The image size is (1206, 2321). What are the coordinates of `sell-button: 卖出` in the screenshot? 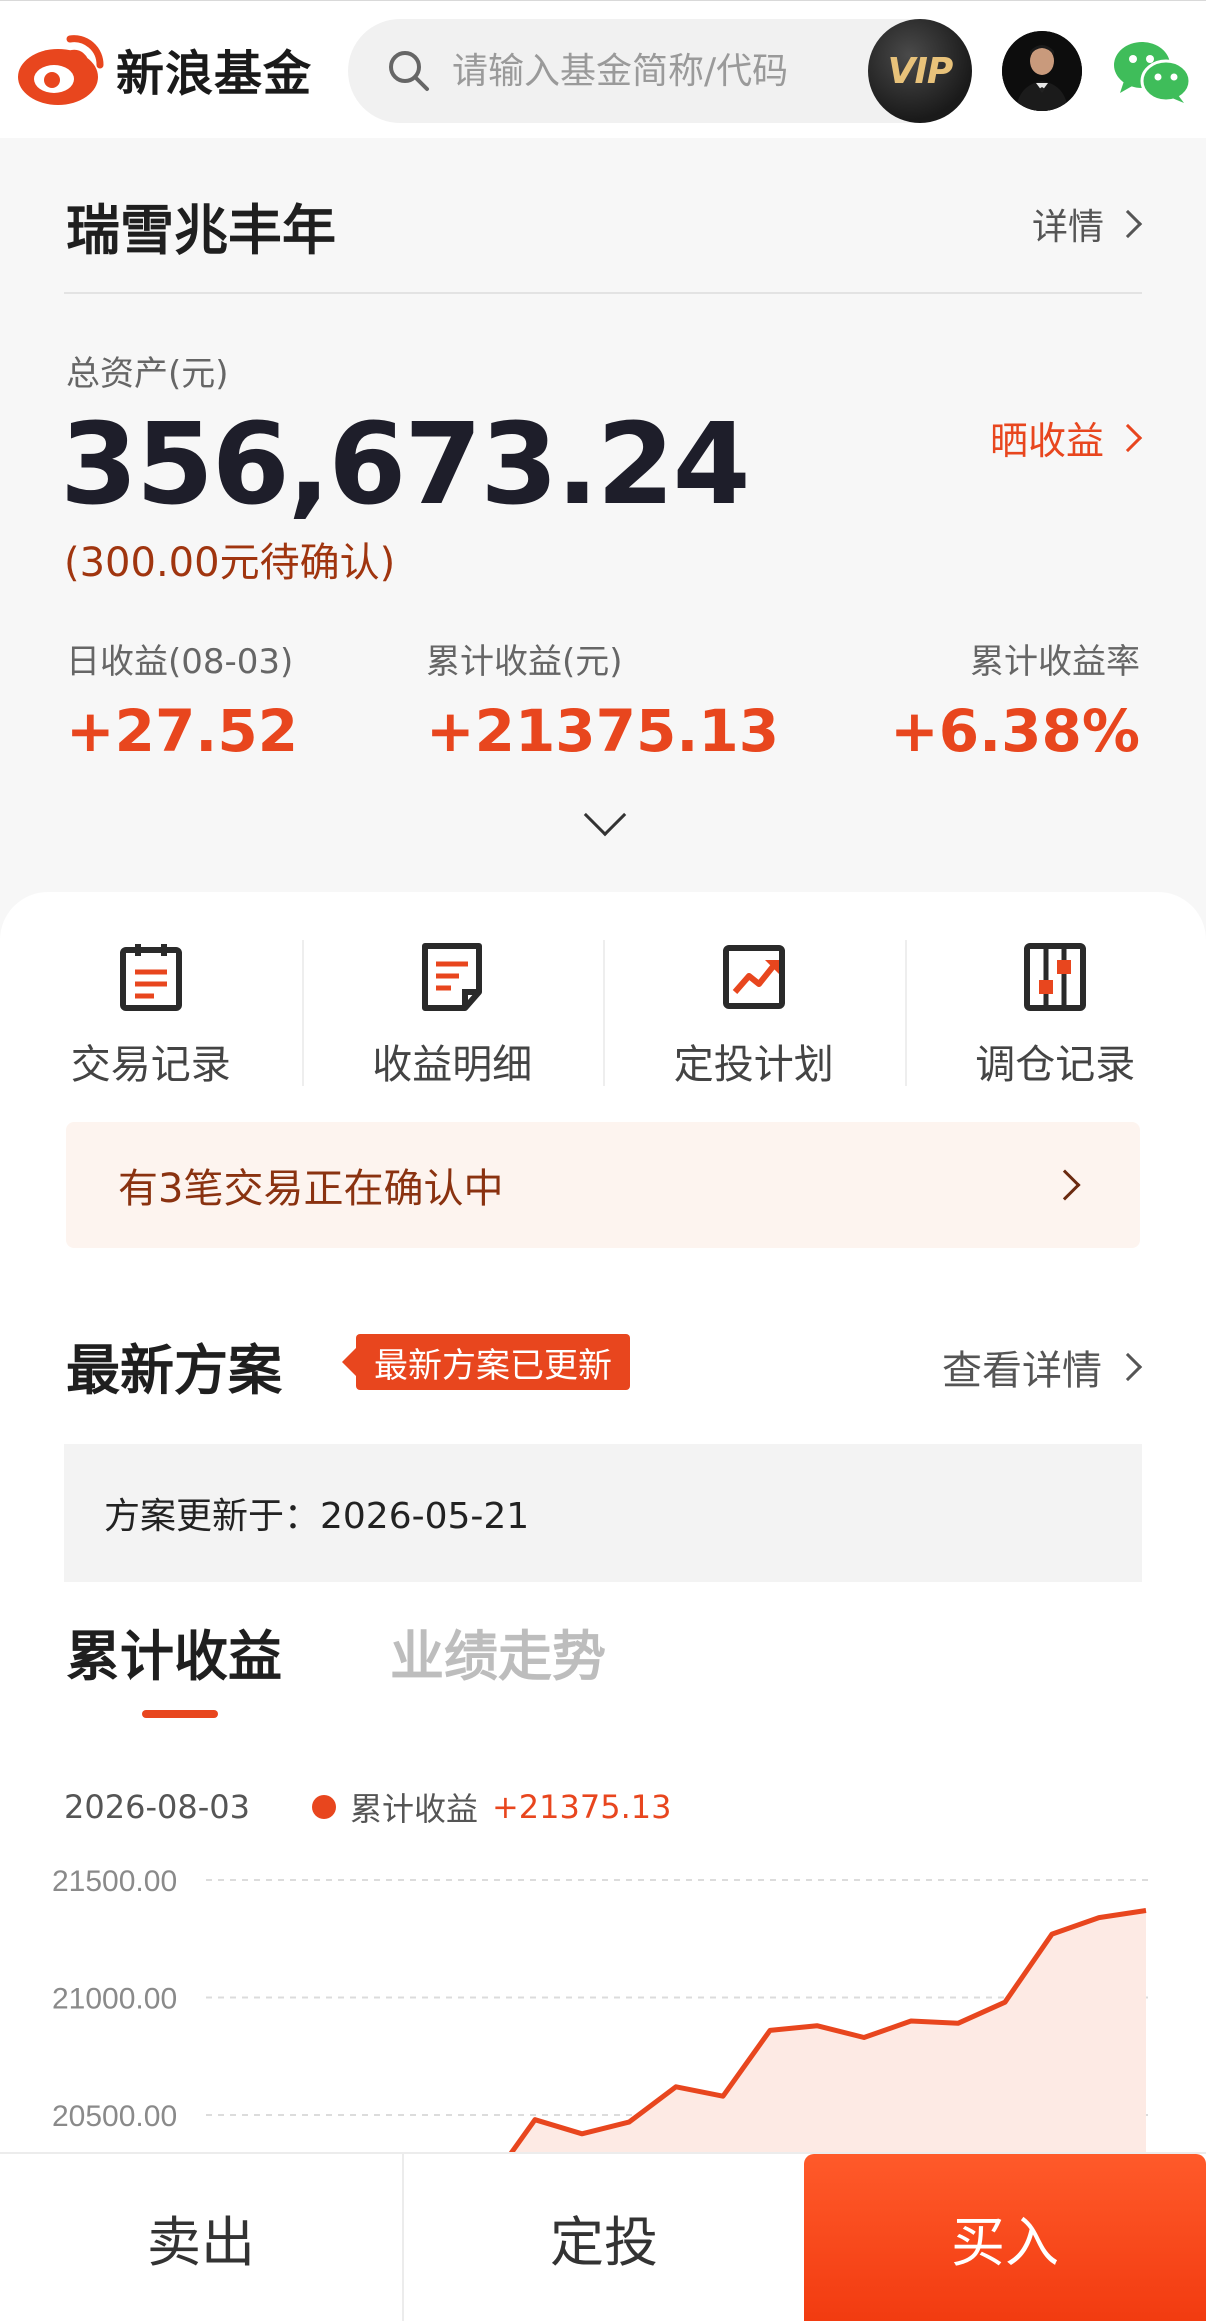 It's located at (202, 2237).